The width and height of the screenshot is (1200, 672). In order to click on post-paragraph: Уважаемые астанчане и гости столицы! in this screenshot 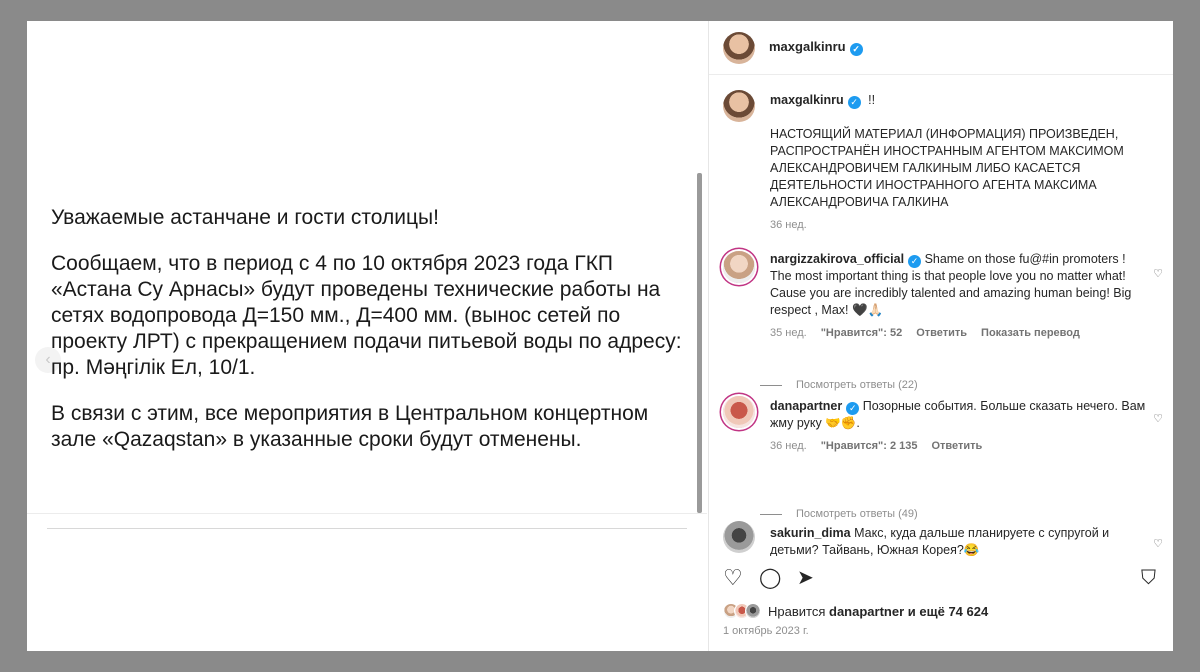, I will do `click(245, 217)`.